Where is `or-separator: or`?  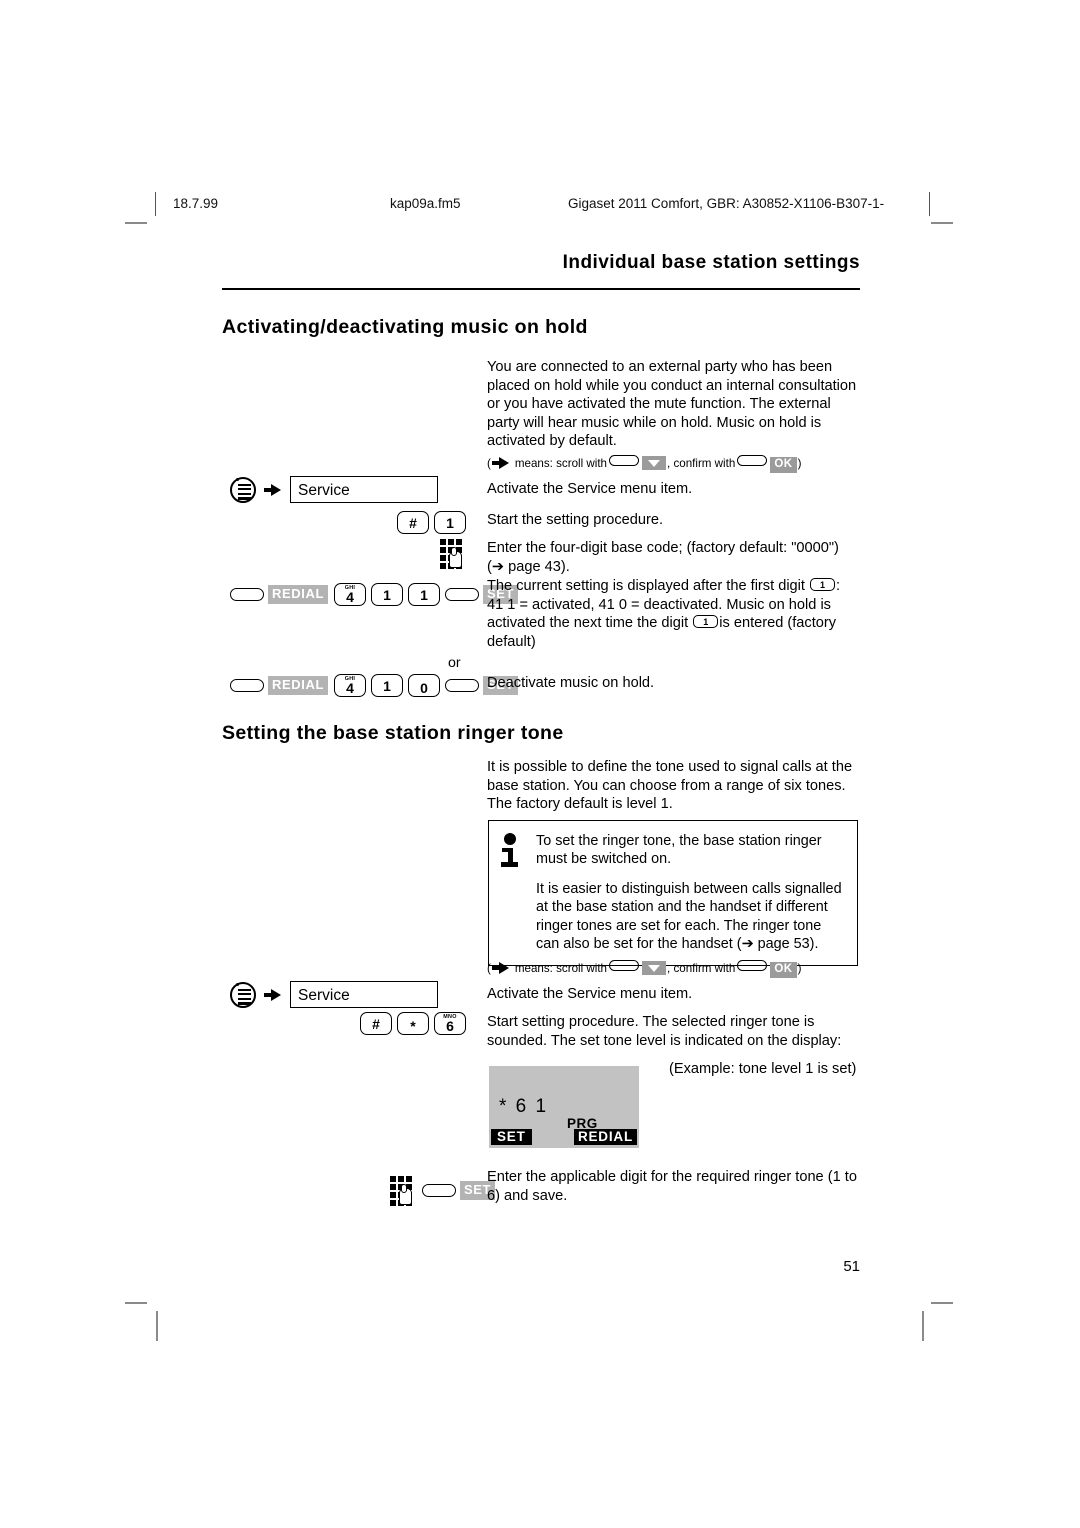 or-separator: or is located at coordinates (454, 663).